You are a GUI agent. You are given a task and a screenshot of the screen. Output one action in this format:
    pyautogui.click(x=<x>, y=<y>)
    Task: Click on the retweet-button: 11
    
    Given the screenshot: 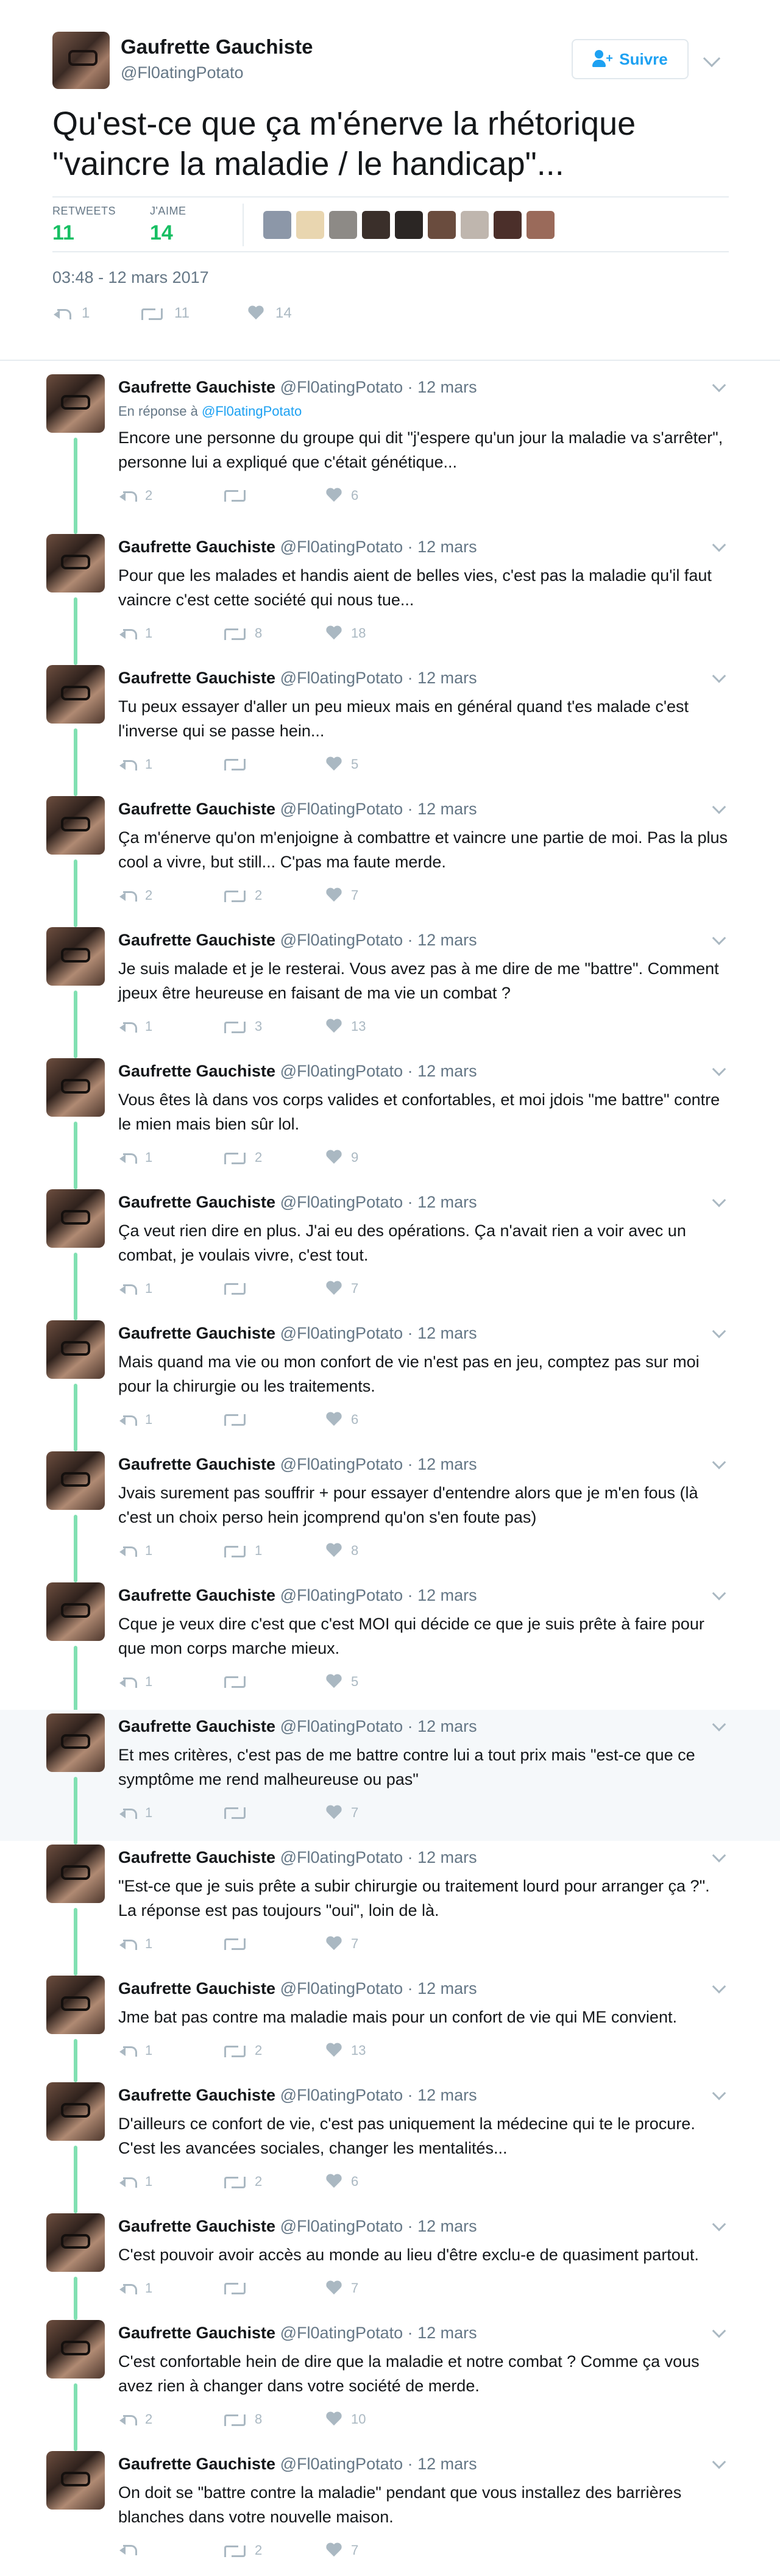 What is the action you would take?
    pyautogui.click(x=164, y=313)
    